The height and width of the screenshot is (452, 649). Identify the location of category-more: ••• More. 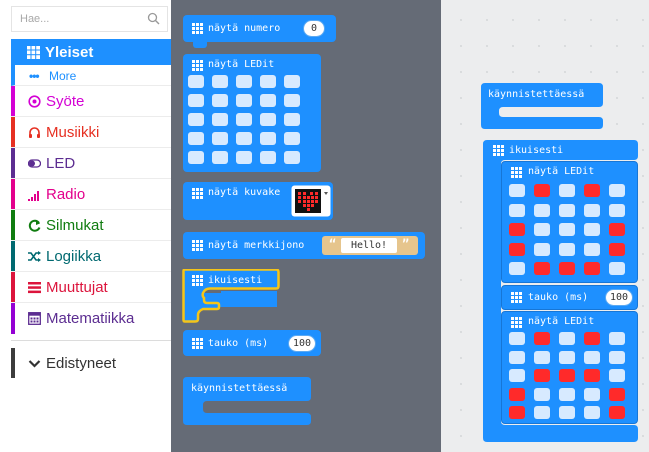
(91, 75).